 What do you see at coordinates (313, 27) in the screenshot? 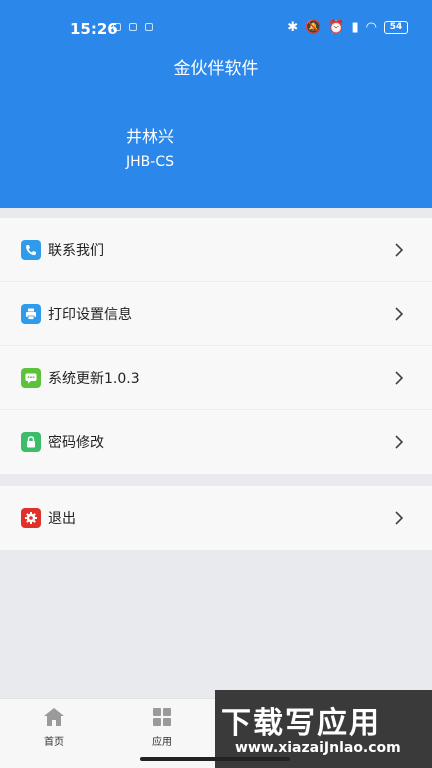
I see `mute-icon: 🔕` at bounding box center [313, 27].